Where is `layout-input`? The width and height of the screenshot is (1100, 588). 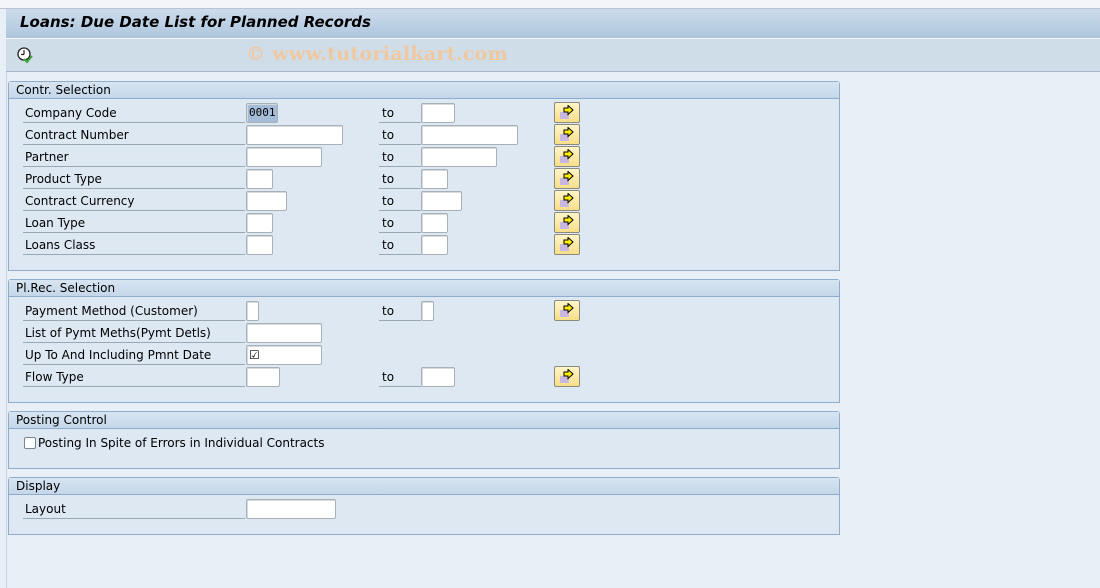
layout-input is located at coordinates (291, 509).